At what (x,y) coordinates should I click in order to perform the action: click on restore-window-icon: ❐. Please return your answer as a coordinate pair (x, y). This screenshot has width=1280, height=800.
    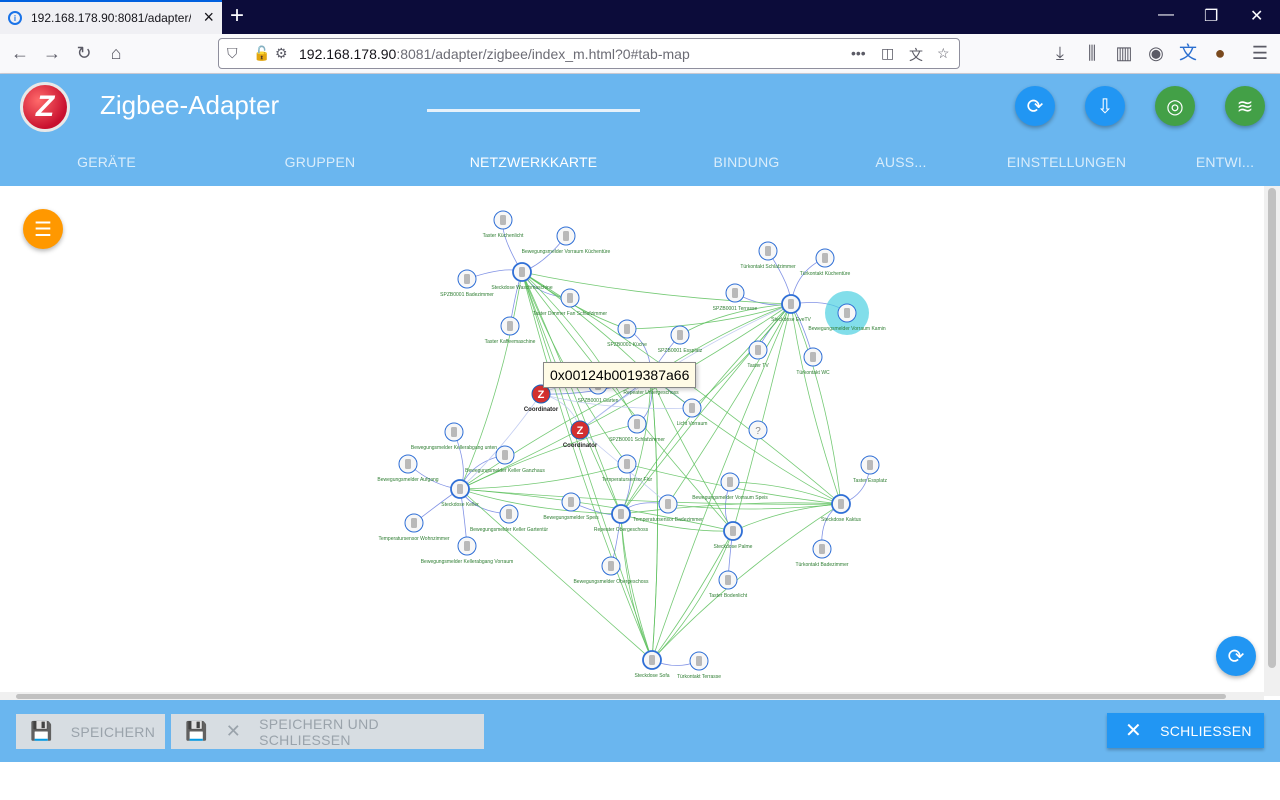
    Looking at the image, I should click on (1211, 16).